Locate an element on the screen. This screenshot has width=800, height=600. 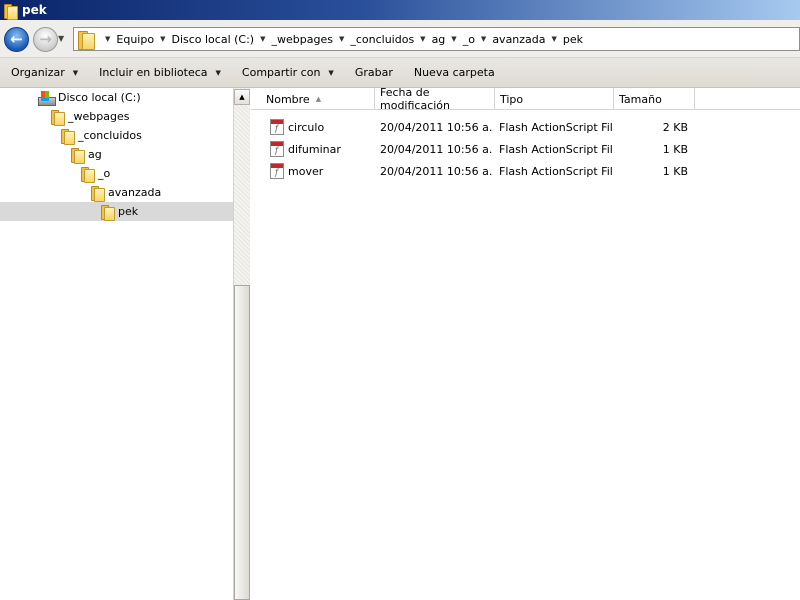
file-name-cell: circulo is located at coordinates (322, 127).